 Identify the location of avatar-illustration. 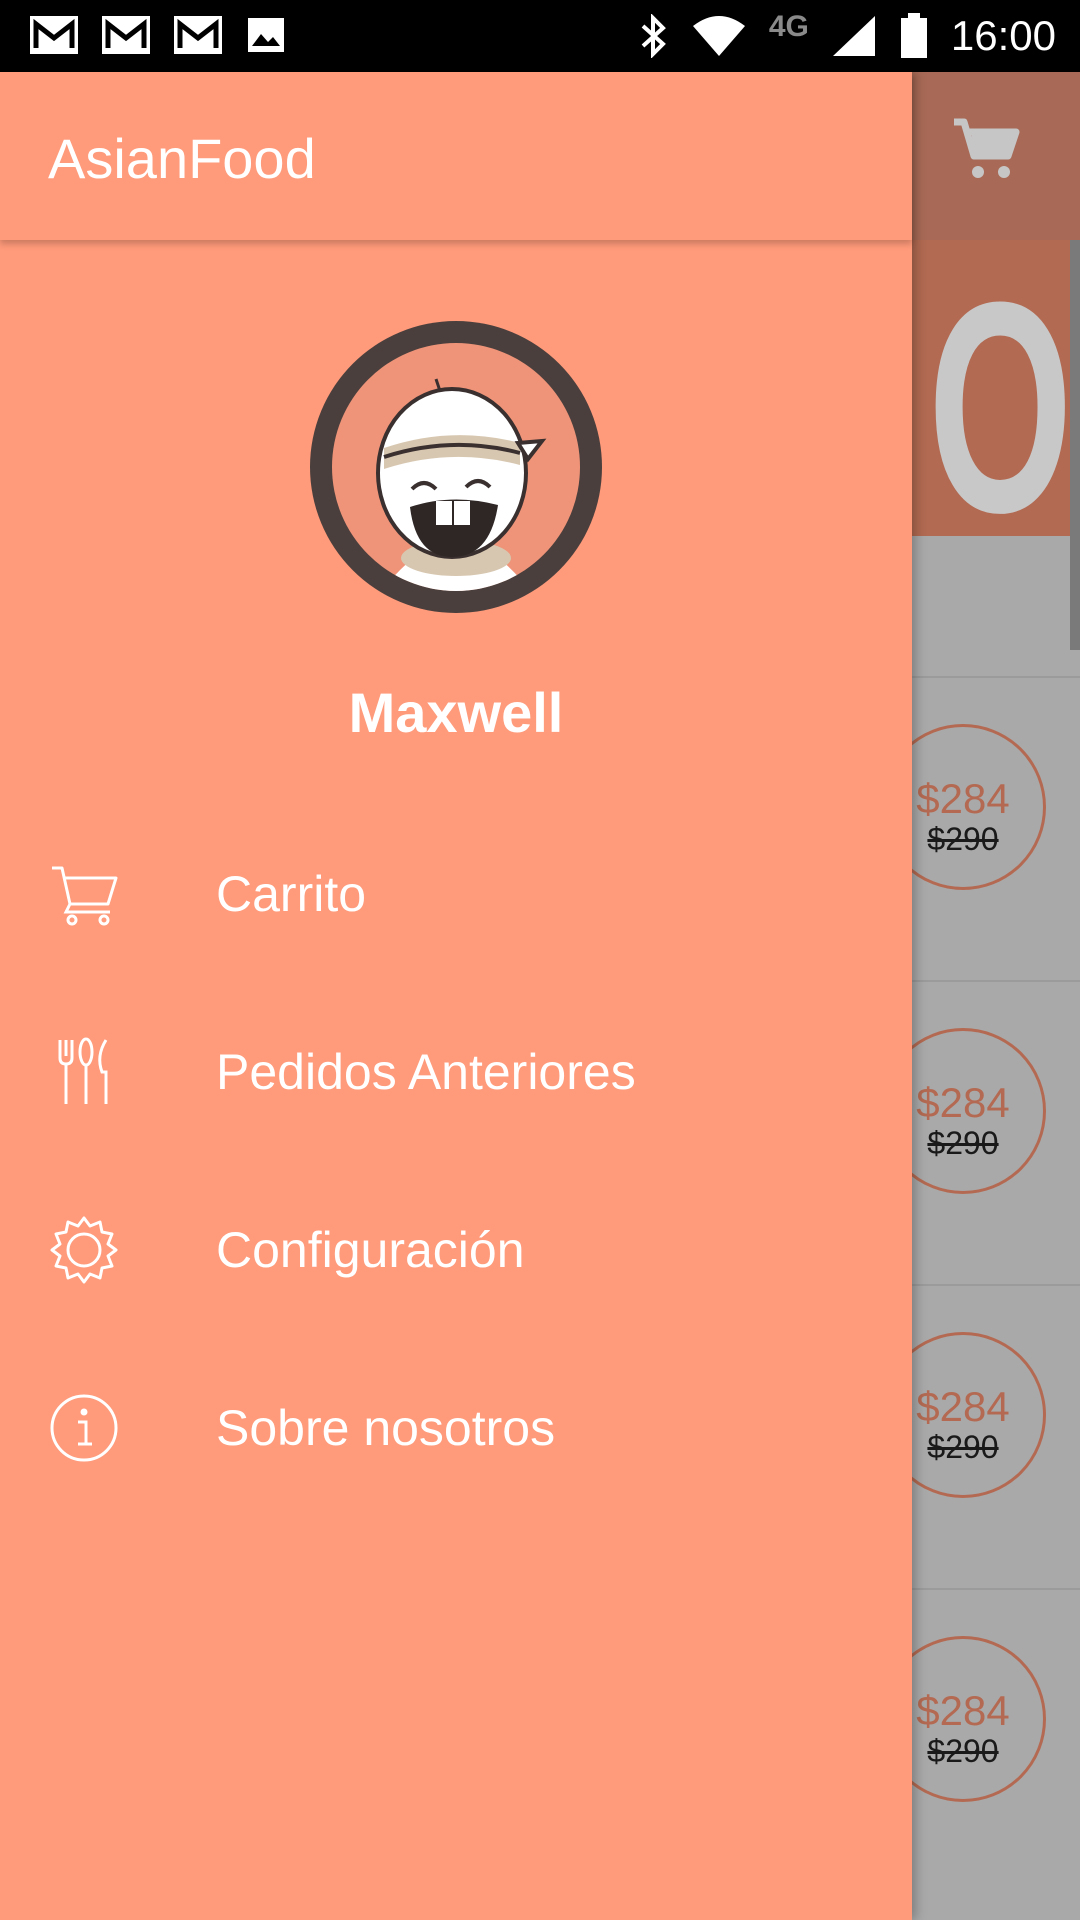
(456, 467).